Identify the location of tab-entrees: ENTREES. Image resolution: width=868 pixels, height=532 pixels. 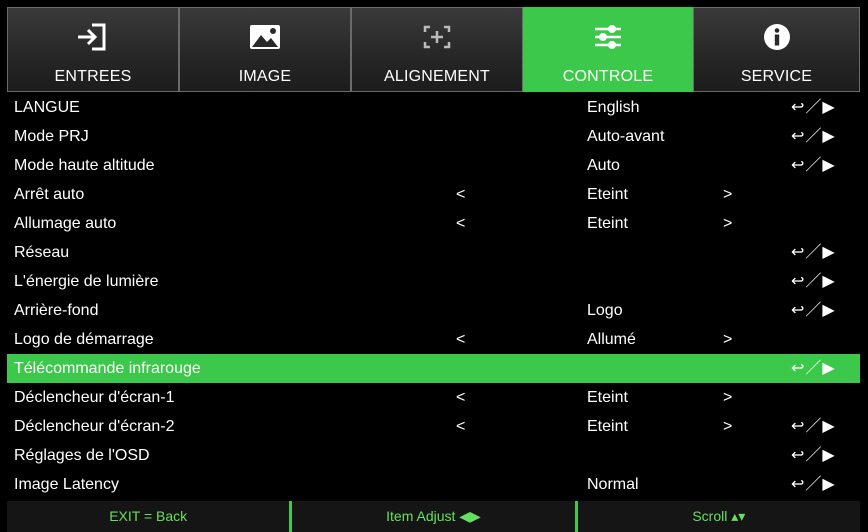
(93, 49).